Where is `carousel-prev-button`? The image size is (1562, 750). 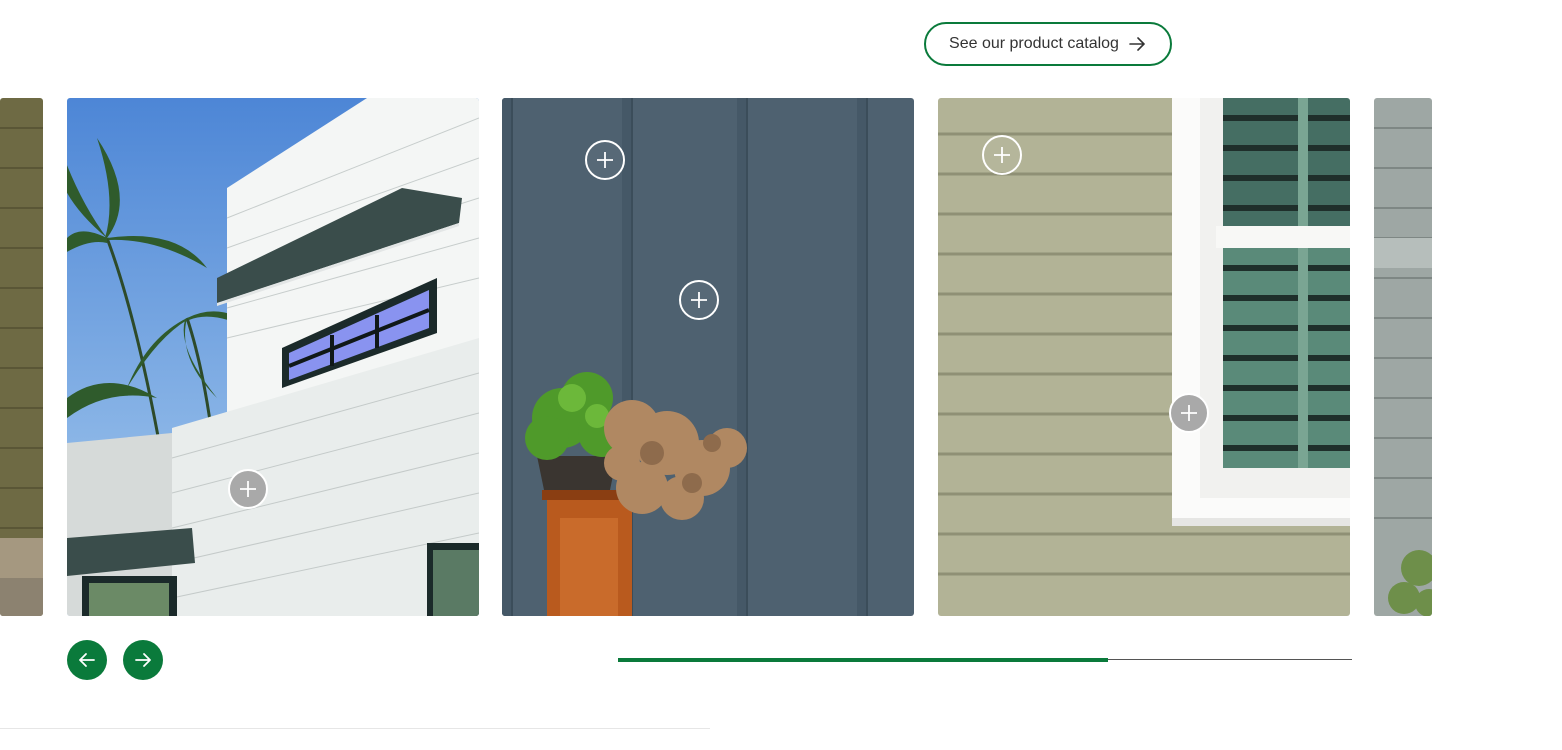 carousel-prev-button is located at coordinates (87, 660).